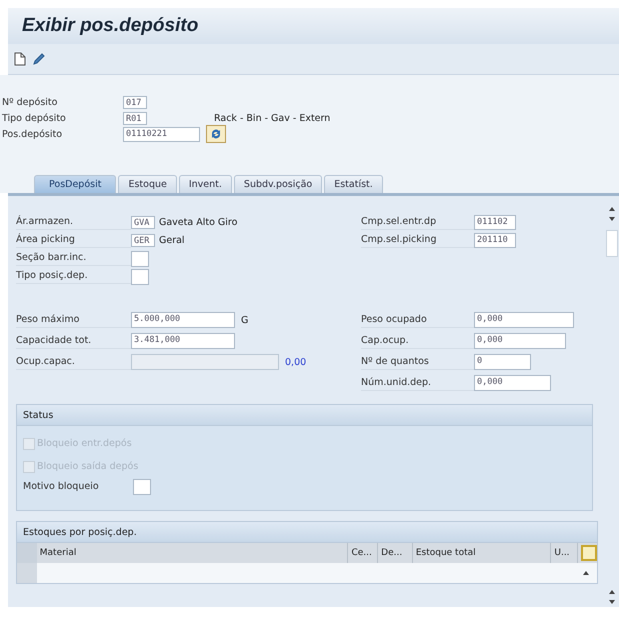  Describe the element at coordinates (135, 118) in the screenshot. I see `input-field: R01` at that location.